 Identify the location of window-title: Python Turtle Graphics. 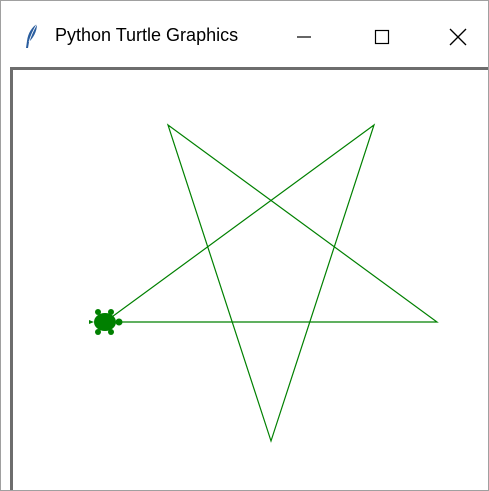
(147, 35).